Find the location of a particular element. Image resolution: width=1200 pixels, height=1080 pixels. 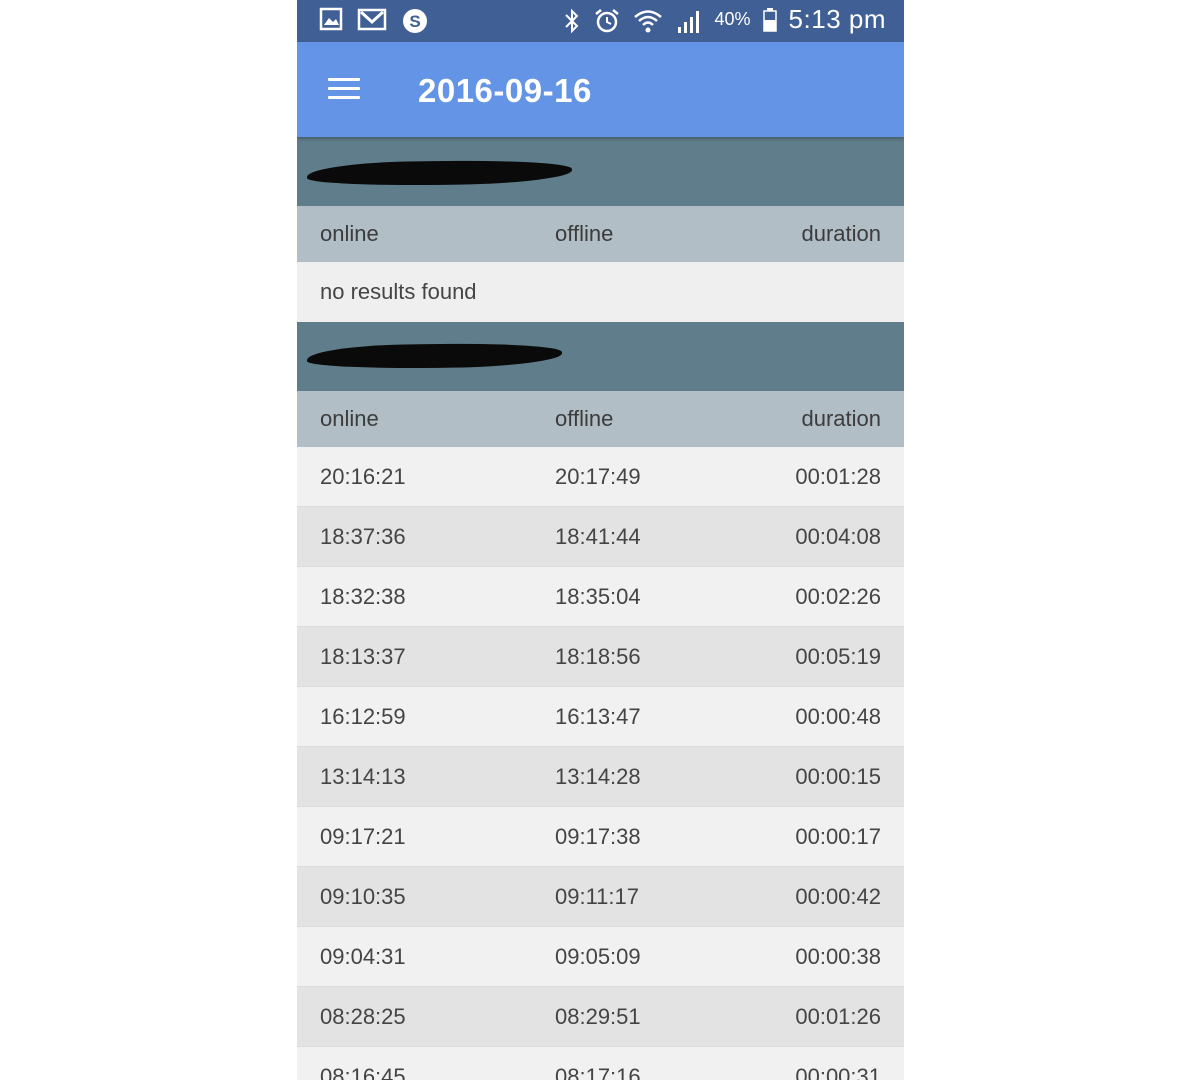

online-time: 08:16:45 is located at coordinates (363, 1071).